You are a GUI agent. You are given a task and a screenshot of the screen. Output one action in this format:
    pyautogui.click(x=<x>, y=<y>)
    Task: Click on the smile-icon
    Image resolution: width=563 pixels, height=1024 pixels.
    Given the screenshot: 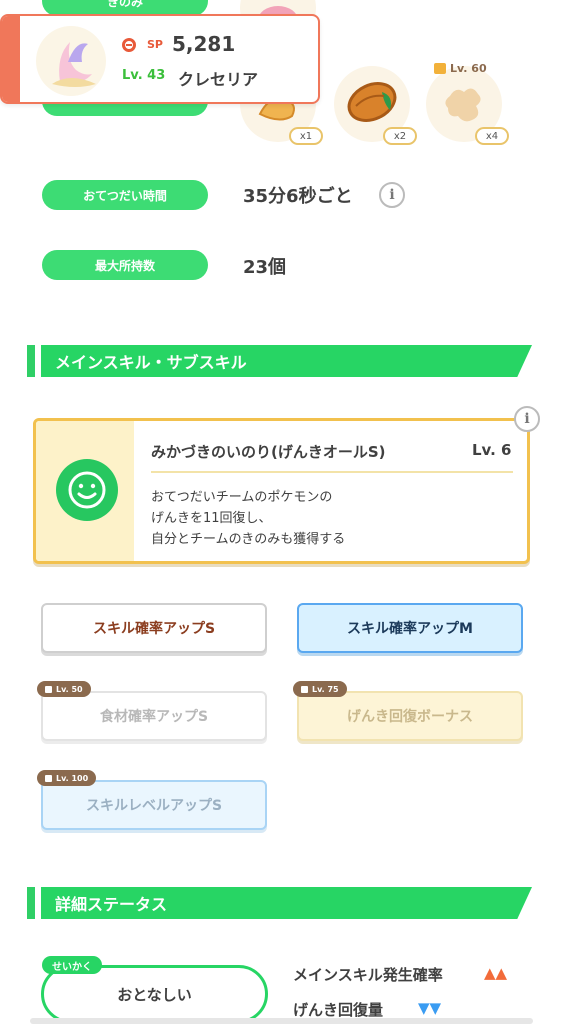 What is the action you would take?
    pyautogui.click(x=87, y=490)
    